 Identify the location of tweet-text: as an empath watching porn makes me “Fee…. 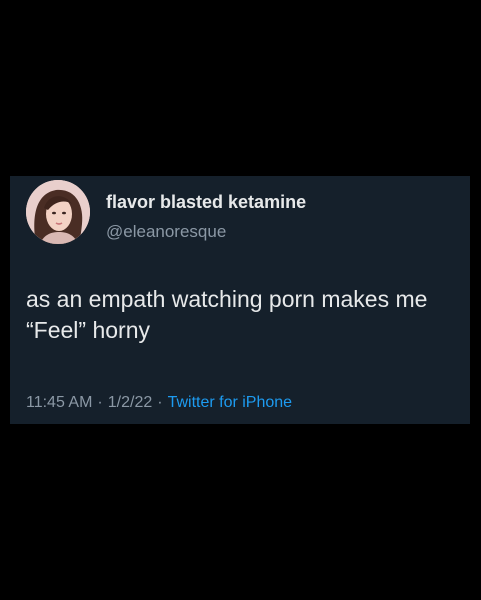
(227, 314).